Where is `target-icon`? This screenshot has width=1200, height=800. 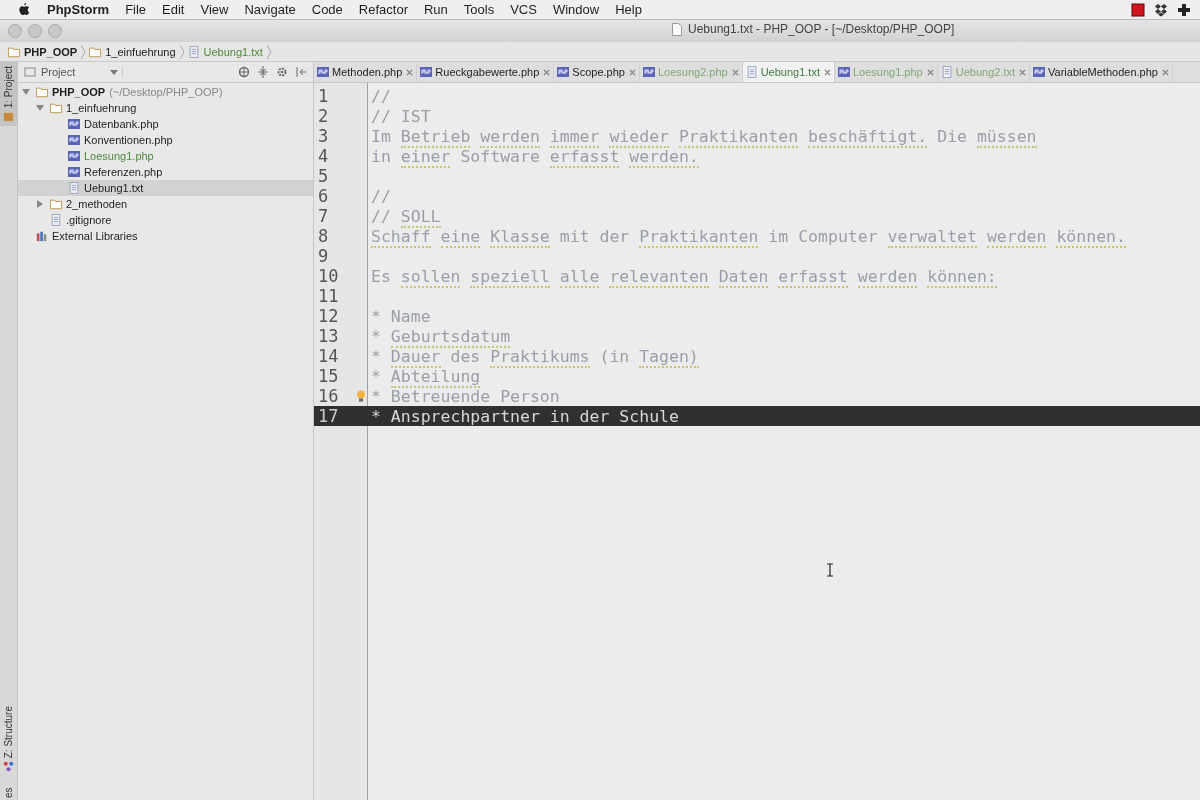
target-icon is located at coordinates (244, 72).